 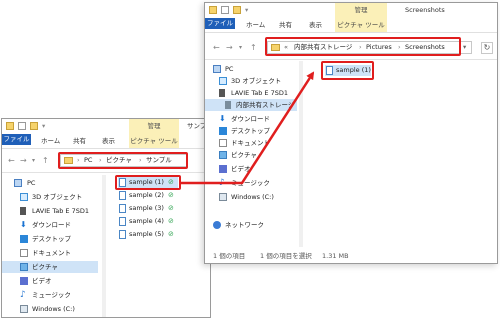 I want to click on status-selected: 1 個の項目を選択, so click(x=286, y=256).